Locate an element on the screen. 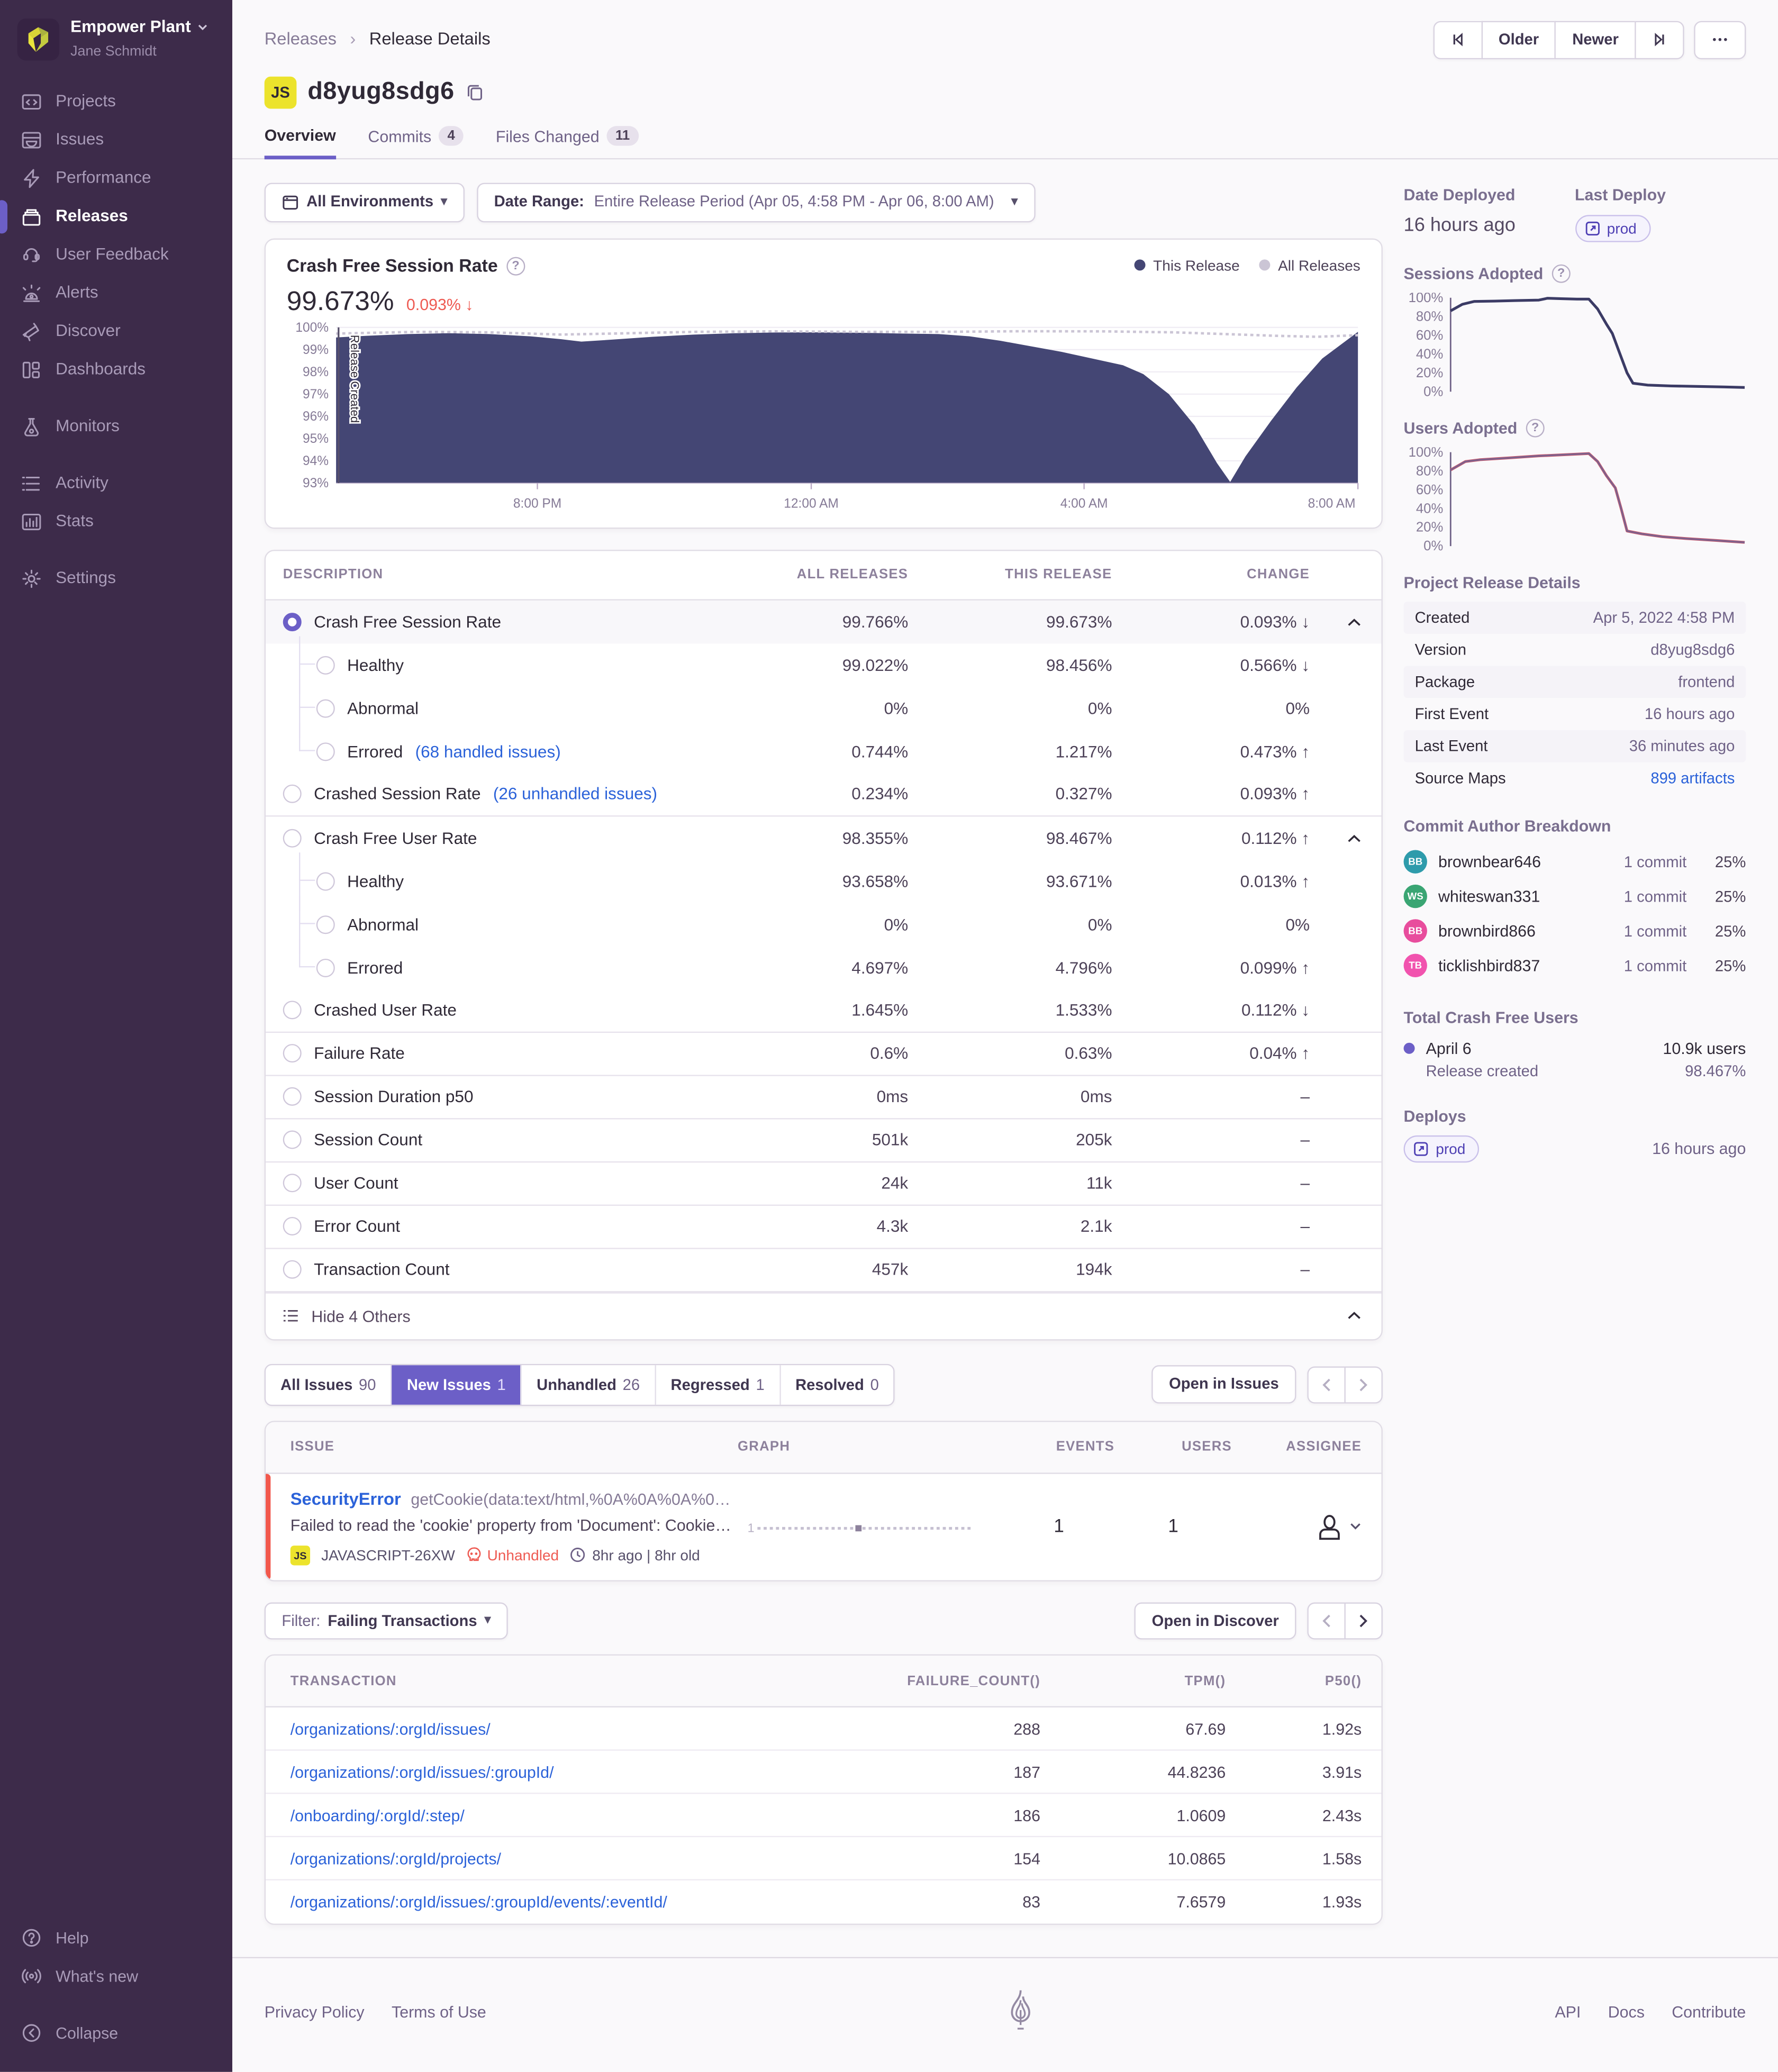  sidebar-item-collapse: Collapse is located at coordinates (116, 2033).